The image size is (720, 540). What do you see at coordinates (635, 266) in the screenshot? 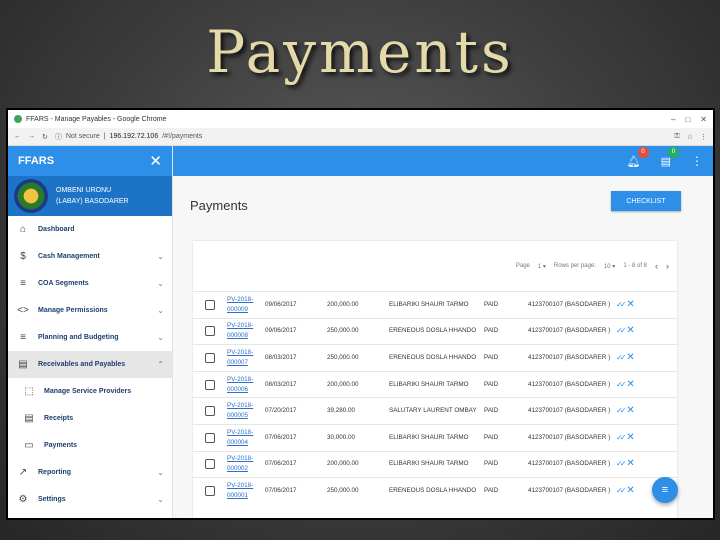
I see `range-label: 1 - 8 of 8` at bounding box center [635, 266].